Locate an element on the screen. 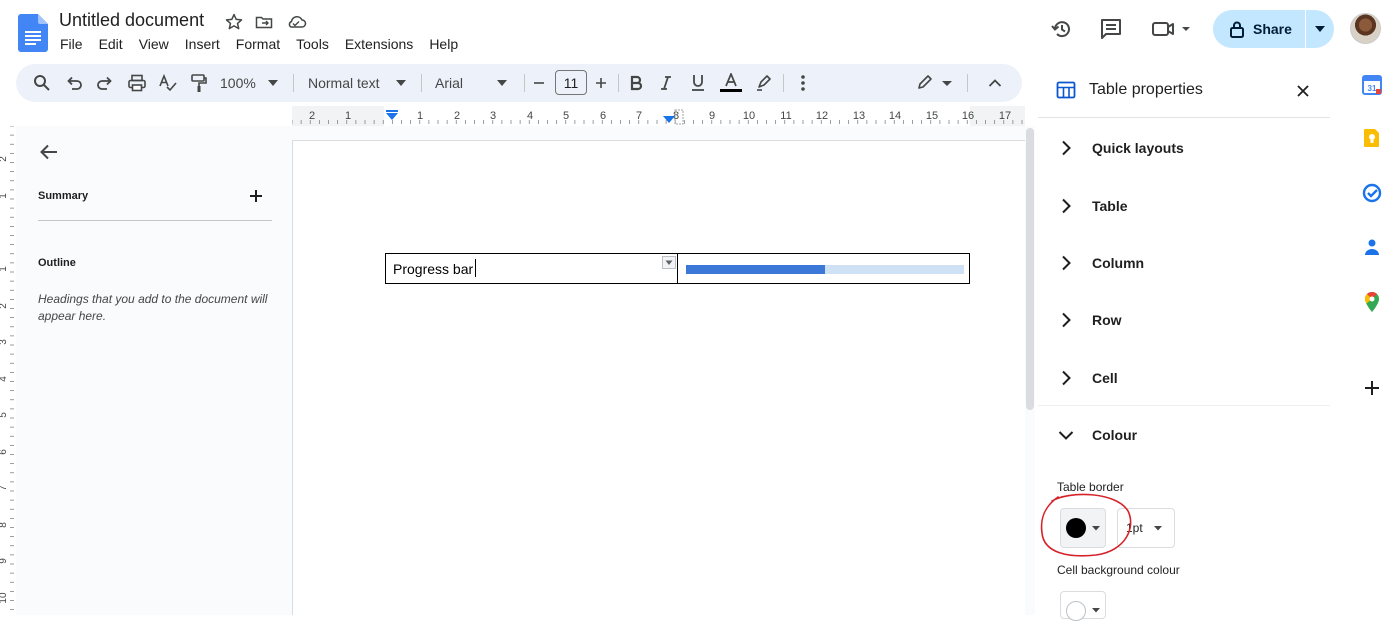 The height and width of the screenshot is (621, 1400). decrease-font-size-icon is located at coordinates (539, 83).